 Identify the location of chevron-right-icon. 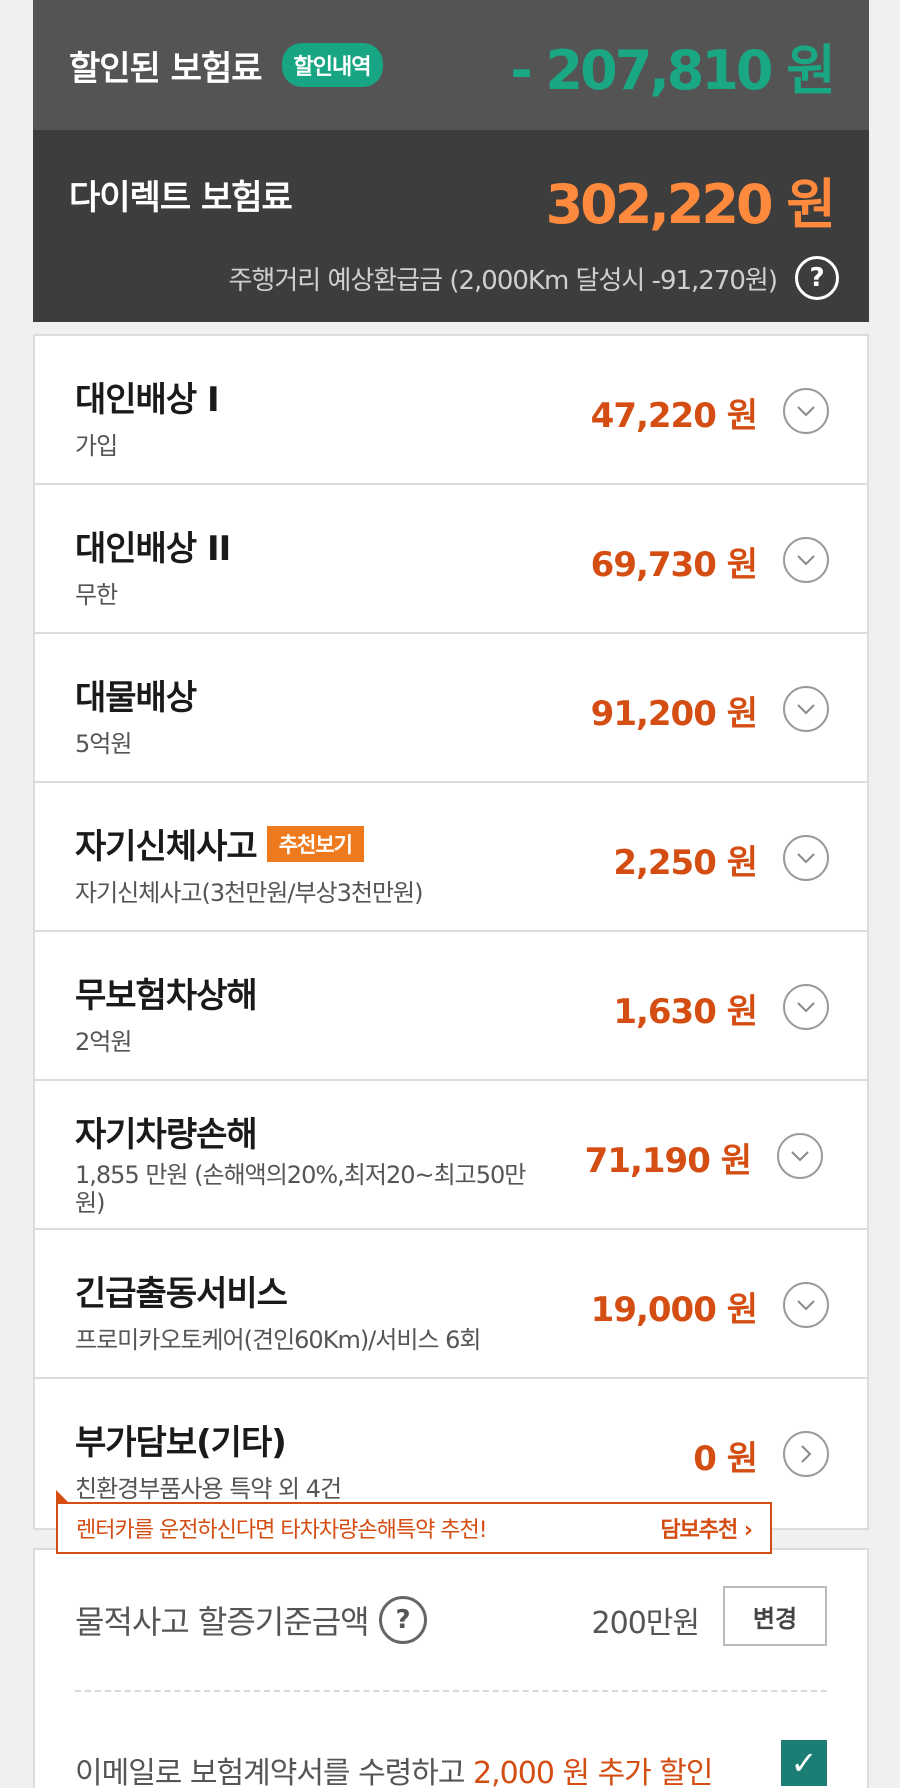
(806, 1454).